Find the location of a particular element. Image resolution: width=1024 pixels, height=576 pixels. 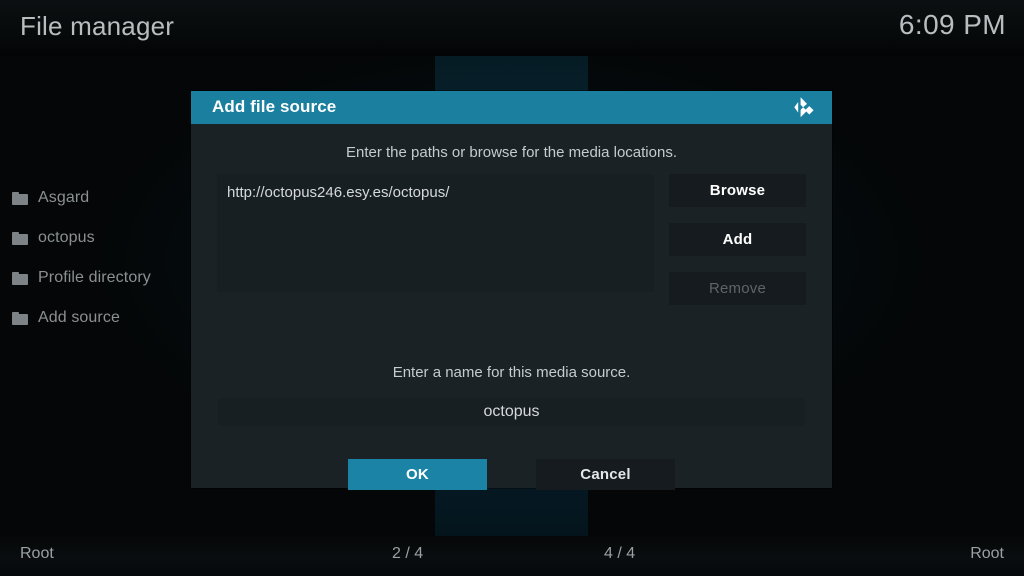

status-right-count: 4 / 4 is located at coordinates (620, 553).